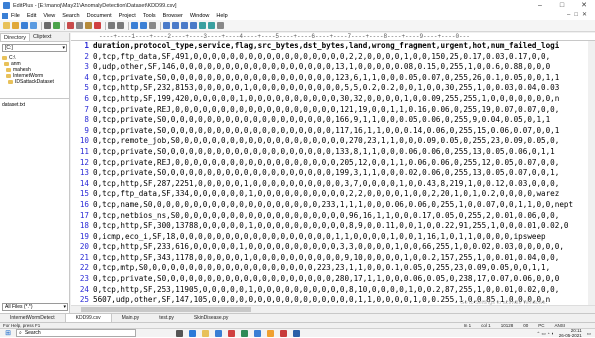 Image resolution: width=595 pixels, height=338 pixels. I want to click on vertical-scrollbar, so click(591, 173).